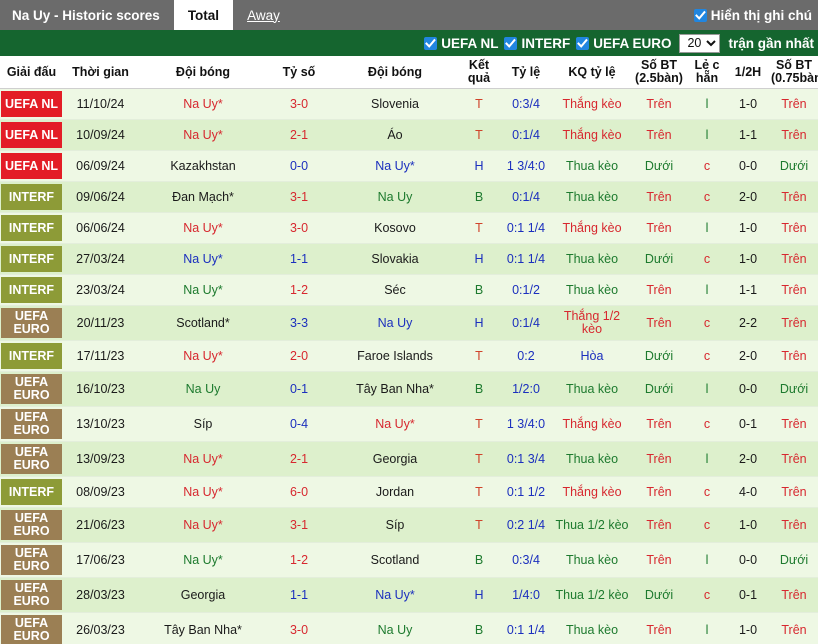 Image resolution: width=818 pixels, height=644 pixels. What do you see at coordinates (203, 72) in the screenshot?
I see `col-header-home: Đội bóng` at bounding box center [203, 72].